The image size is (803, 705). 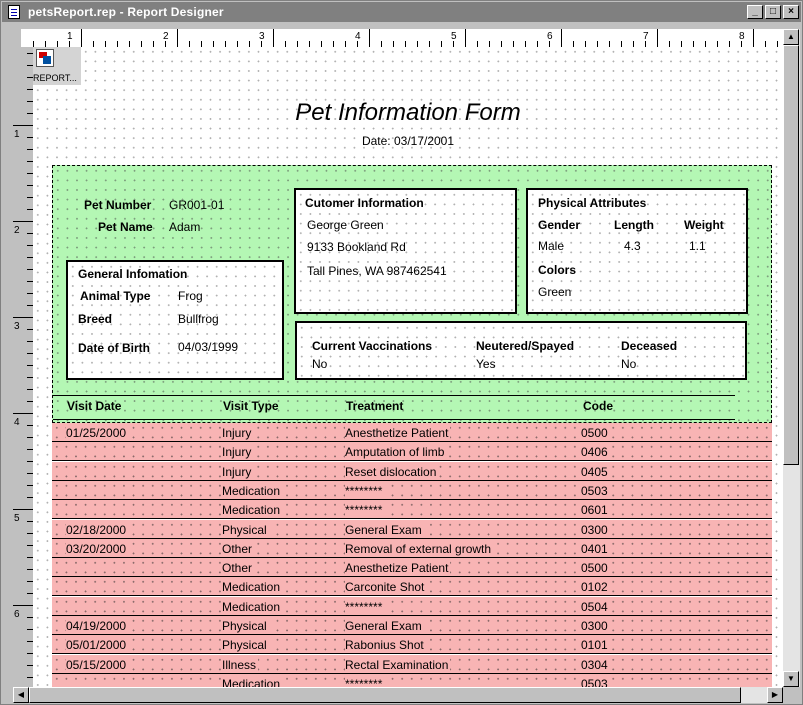 What do you see at coordinates (374, 406) in the screenshot?
I see `col-header-treatment: Treatment` at bounding box center [374, 406].